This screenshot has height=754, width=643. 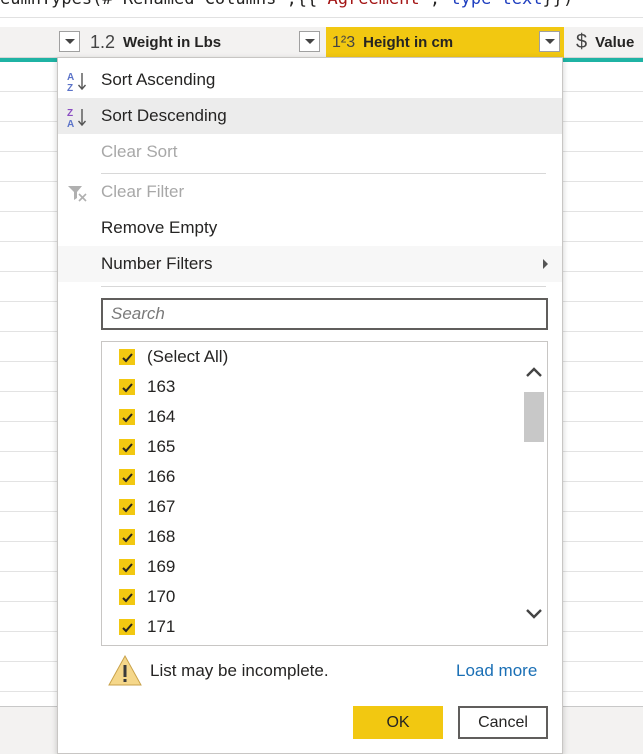 I want to click on height-filter-button, so click(x=549, y=41).